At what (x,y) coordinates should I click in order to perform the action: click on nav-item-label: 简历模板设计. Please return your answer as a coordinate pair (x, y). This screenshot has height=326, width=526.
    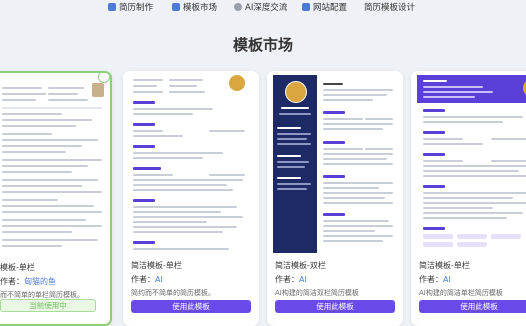
    Looking at the image, I should click on (390, 8).